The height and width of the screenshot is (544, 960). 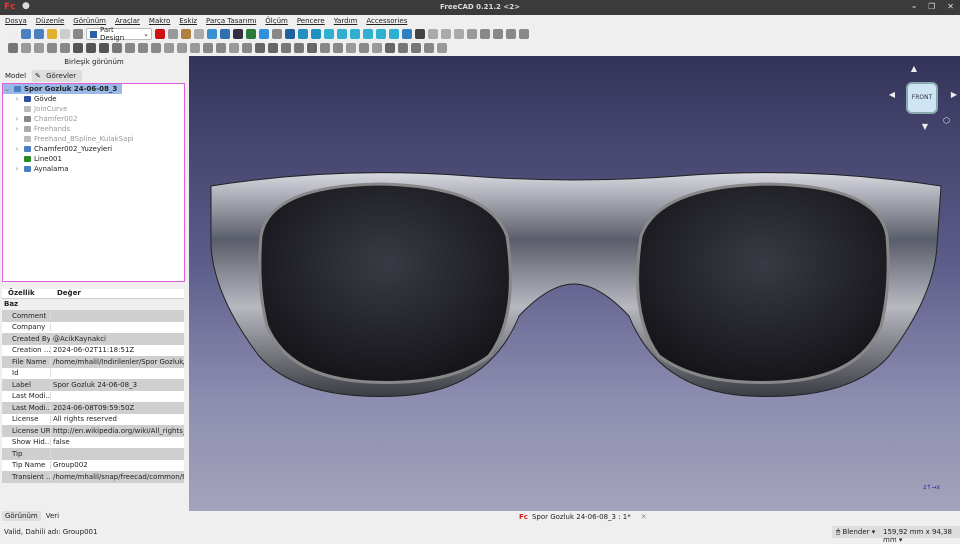 What do you see at coordinates (290, 34) in the screenshot?
I see `toolbar-row1-tool-16-icon` at bounding box center [290, 34].